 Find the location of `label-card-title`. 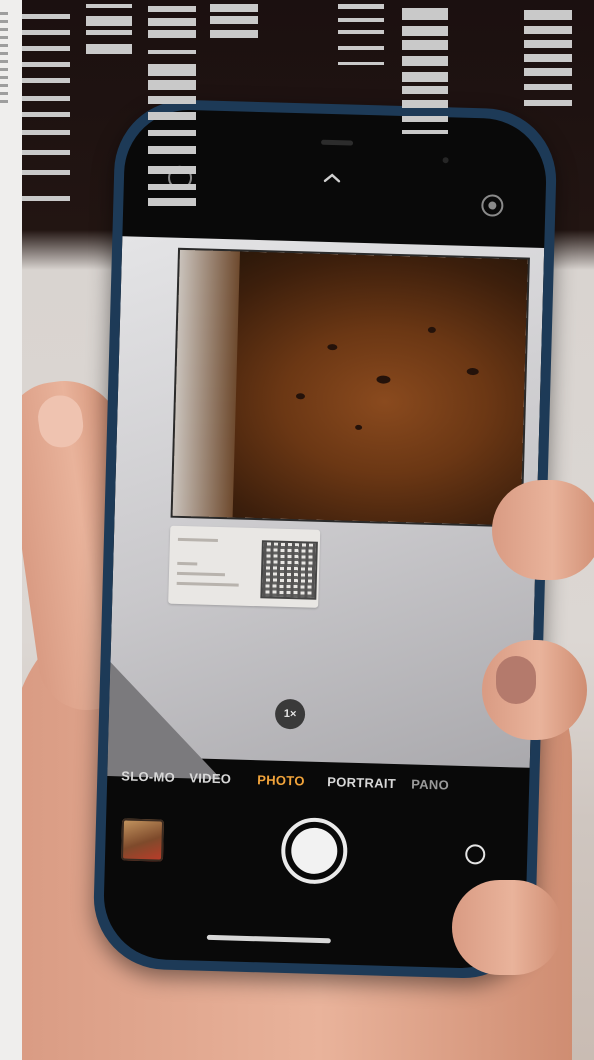

label-card-title is located at coordinates (197, 540).